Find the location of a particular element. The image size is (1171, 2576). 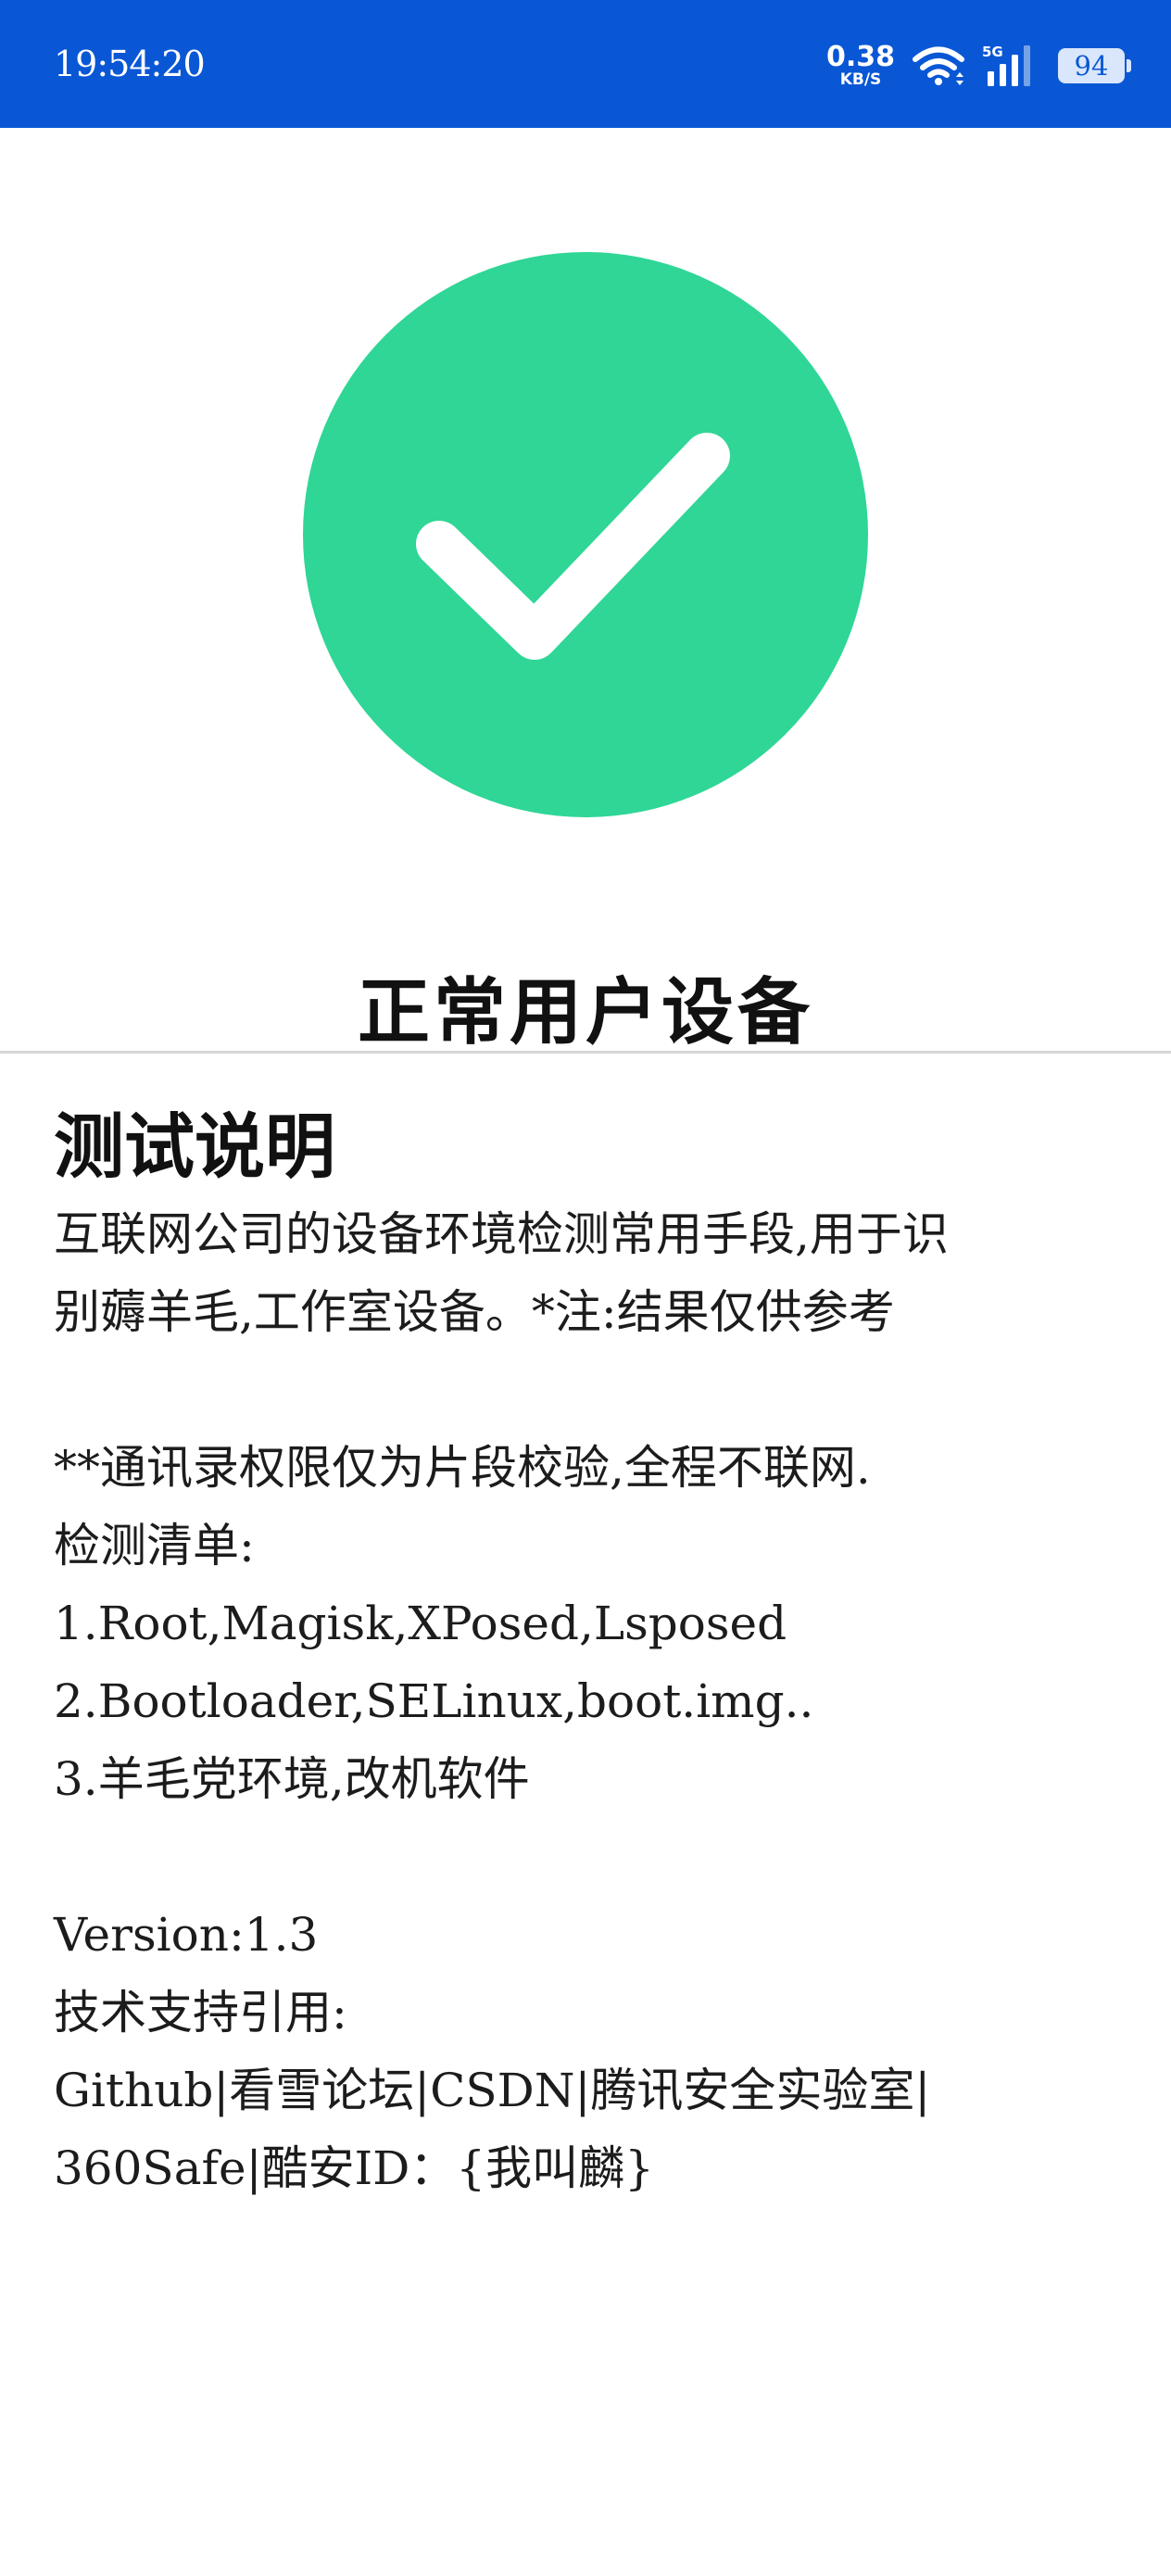

check-circle-icon is located at coordinates (585, 535).